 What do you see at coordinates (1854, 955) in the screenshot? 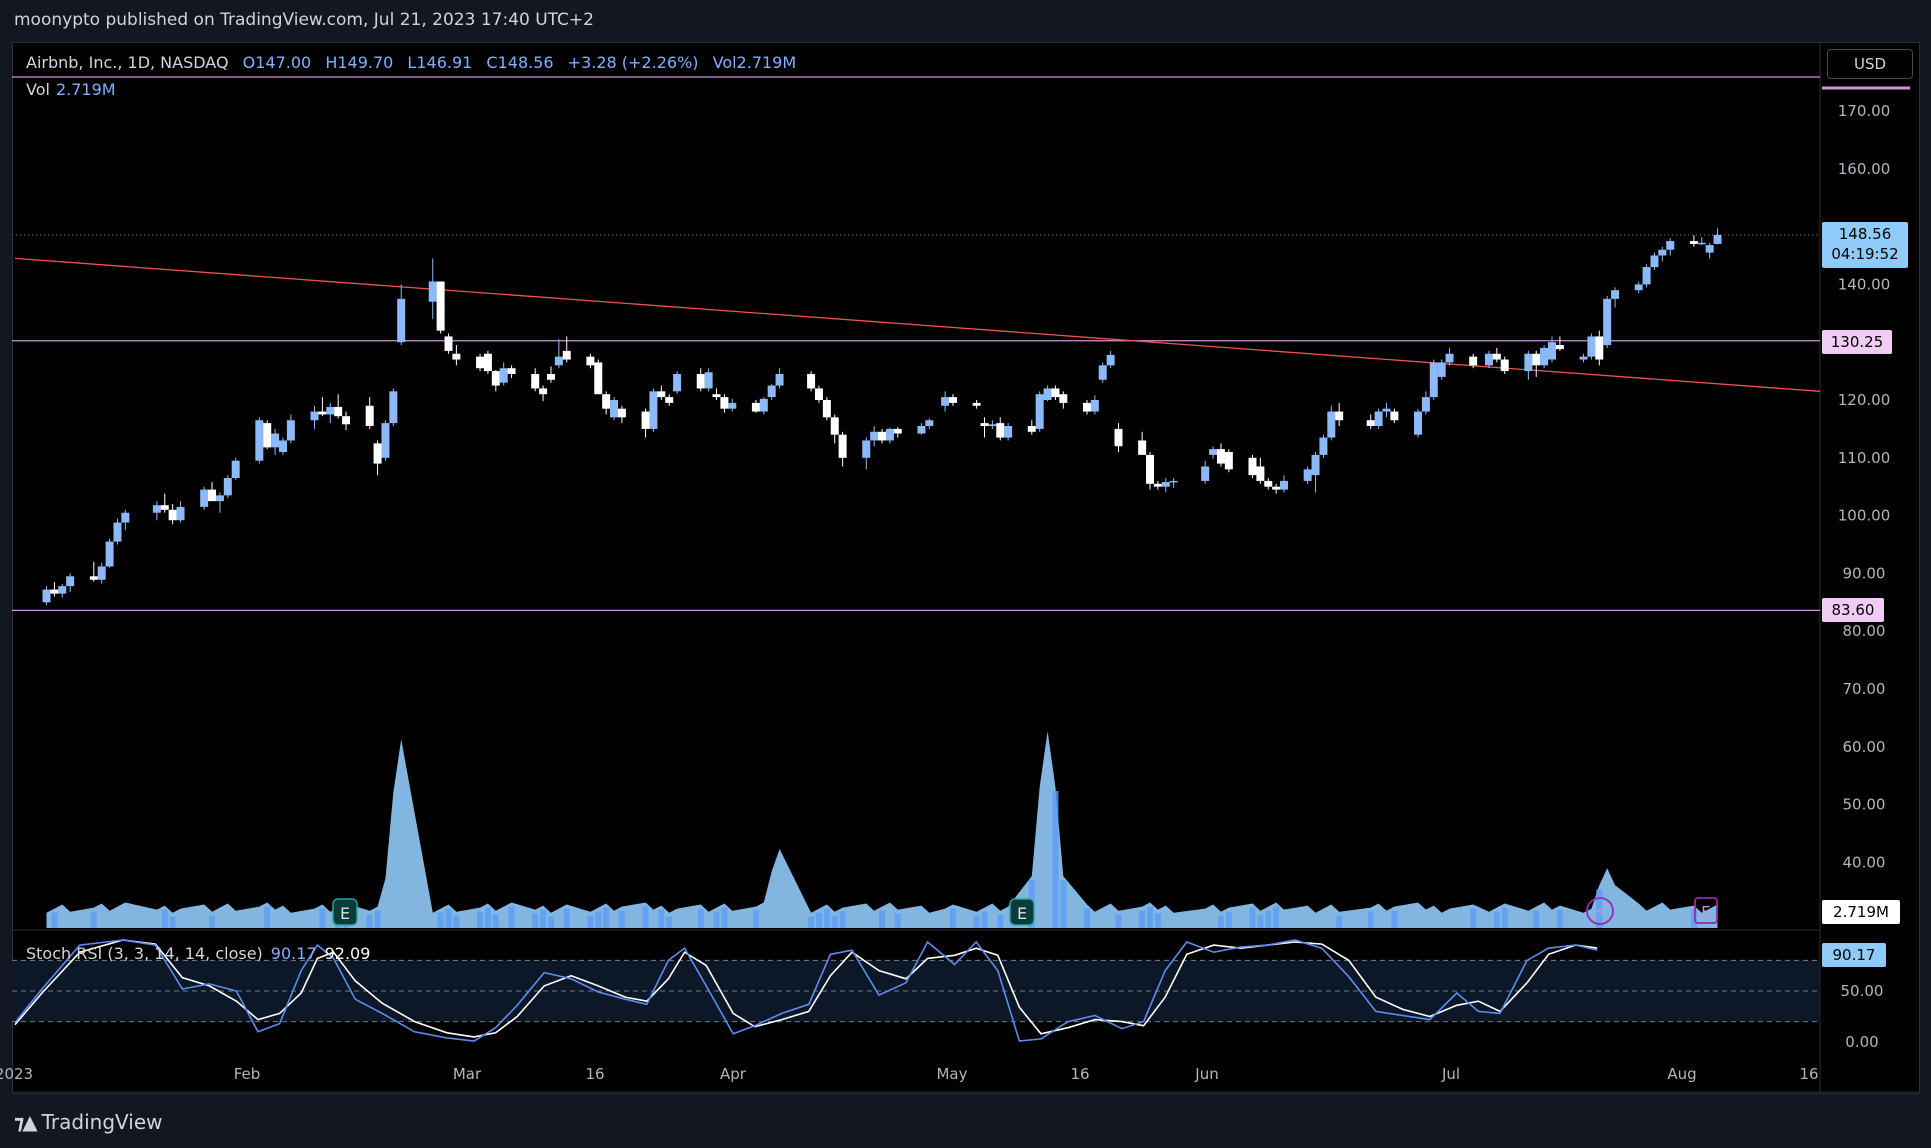
I see `rsi-k-tag: 90.17` at bounding box center [1854, 955].